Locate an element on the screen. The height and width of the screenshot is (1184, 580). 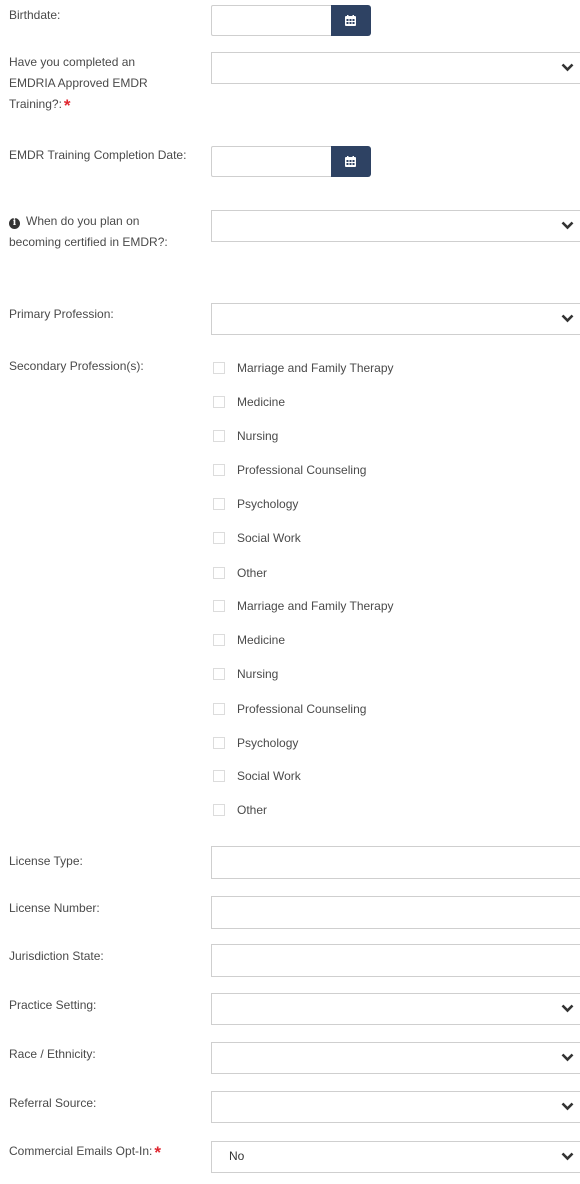
birthdate-calendar-button is located at coordinates (351, 20).